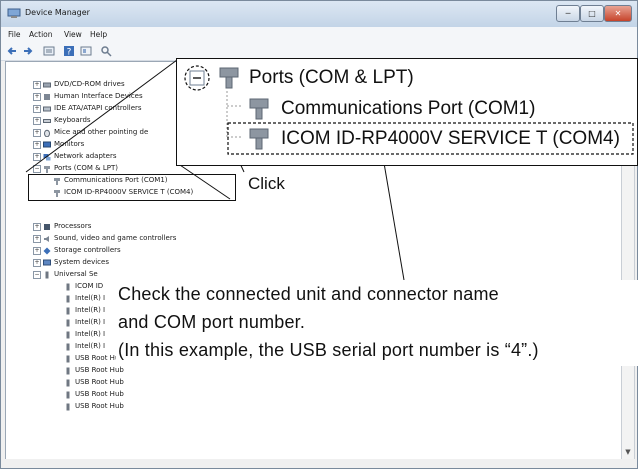 Image resolution: width=638 pixels, height=469 pixels. What do you see at coordinates (450, 138) in the screenshot?
I see `zoom-com4-label: ICOM ID-RP4000V SERVICE T (COM4)` at bounding box center [450, 138].